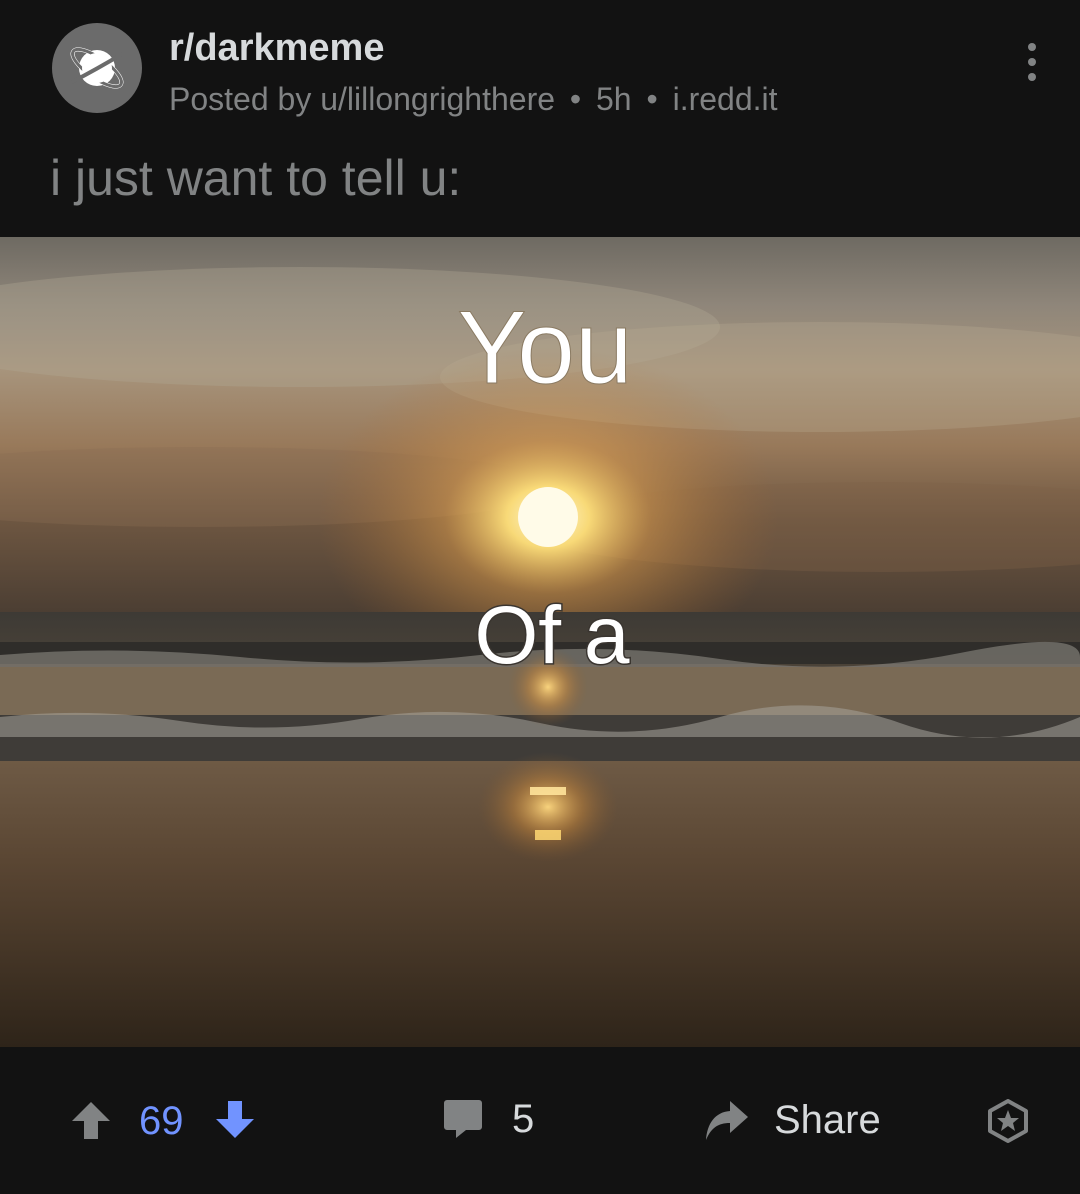  What do you see at coordinates (725, 99) in the screenshot?
I see `post-domain: i.redd.it` at bounding box center [725, 99].